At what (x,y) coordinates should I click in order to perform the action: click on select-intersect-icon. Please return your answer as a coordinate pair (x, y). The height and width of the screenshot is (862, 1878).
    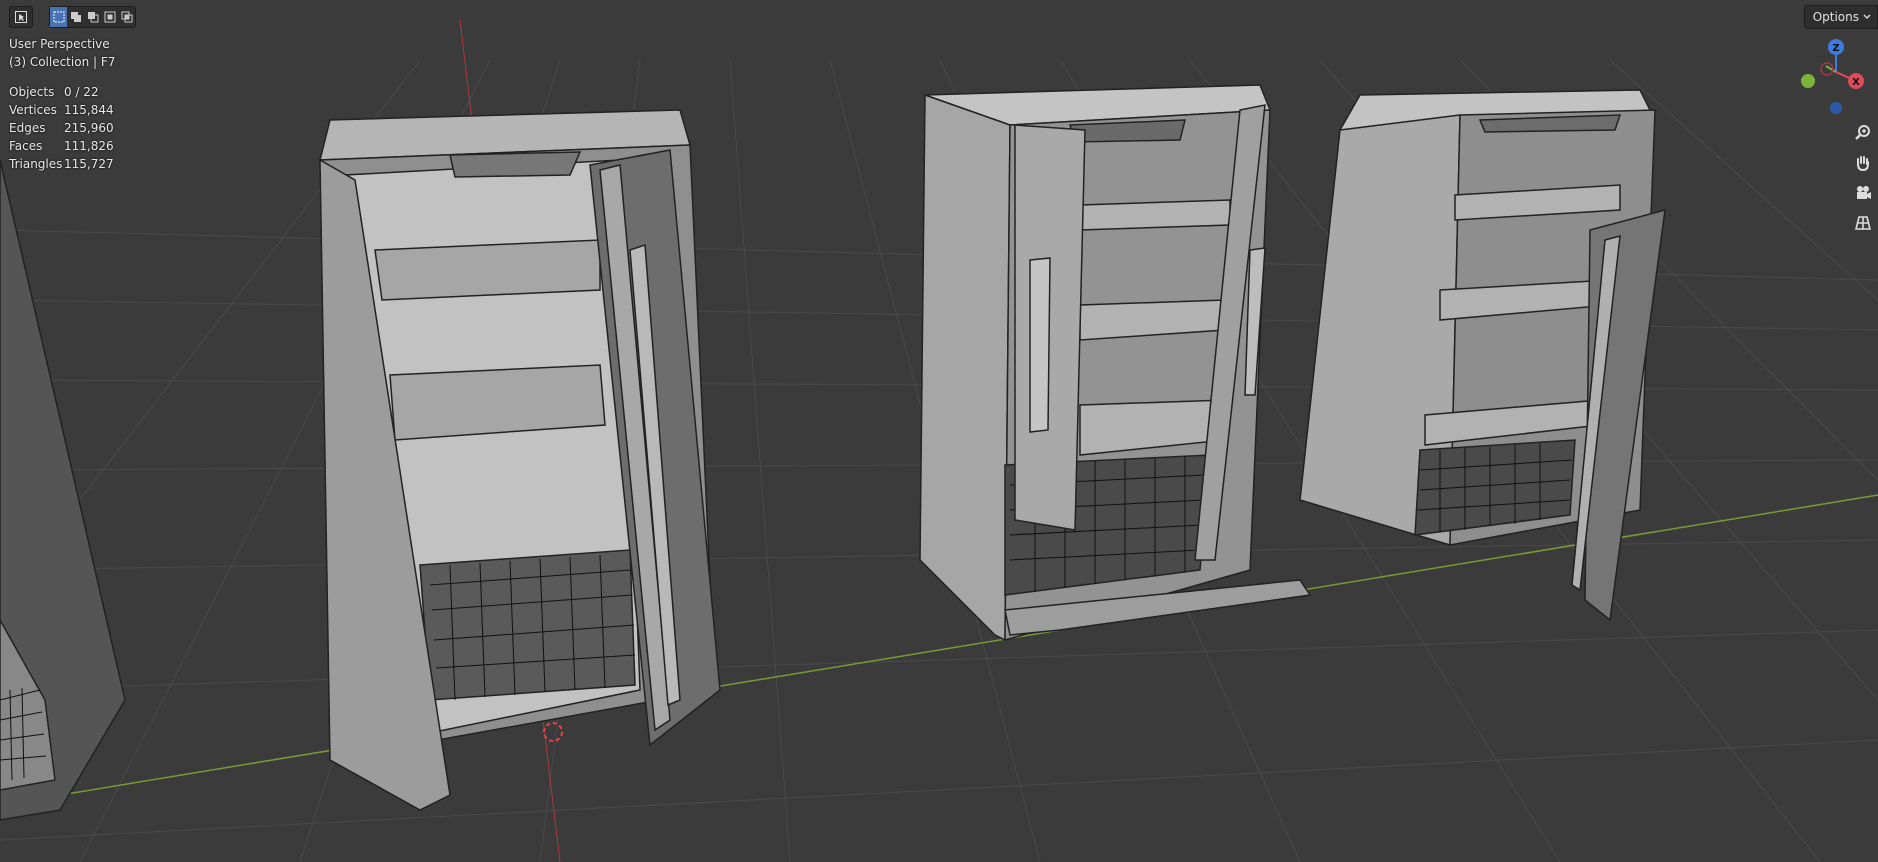
    Looking at the image, I should click on (126, 17).